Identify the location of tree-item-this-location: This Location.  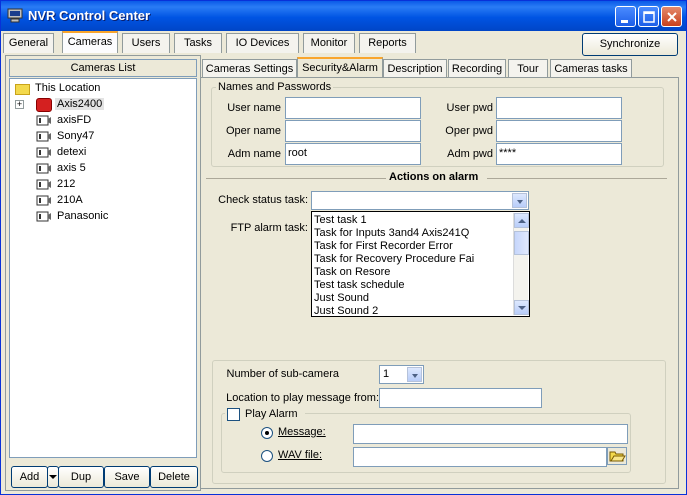
(87, 89).